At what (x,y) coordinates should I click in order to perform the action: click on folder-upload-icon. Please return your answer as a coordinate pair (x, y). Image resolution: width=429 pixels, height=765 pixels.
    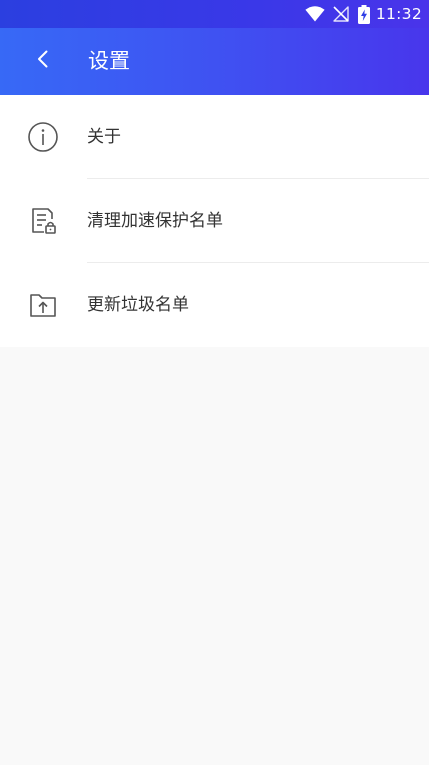
    Looking at the image, I should click on (43, 305).